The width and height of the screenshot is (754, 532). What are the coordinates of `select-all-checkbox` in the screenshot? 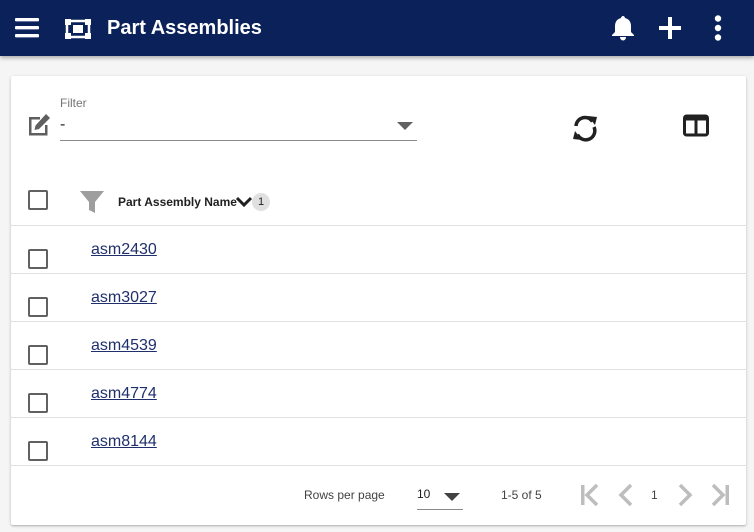 It's located at (38, 200).